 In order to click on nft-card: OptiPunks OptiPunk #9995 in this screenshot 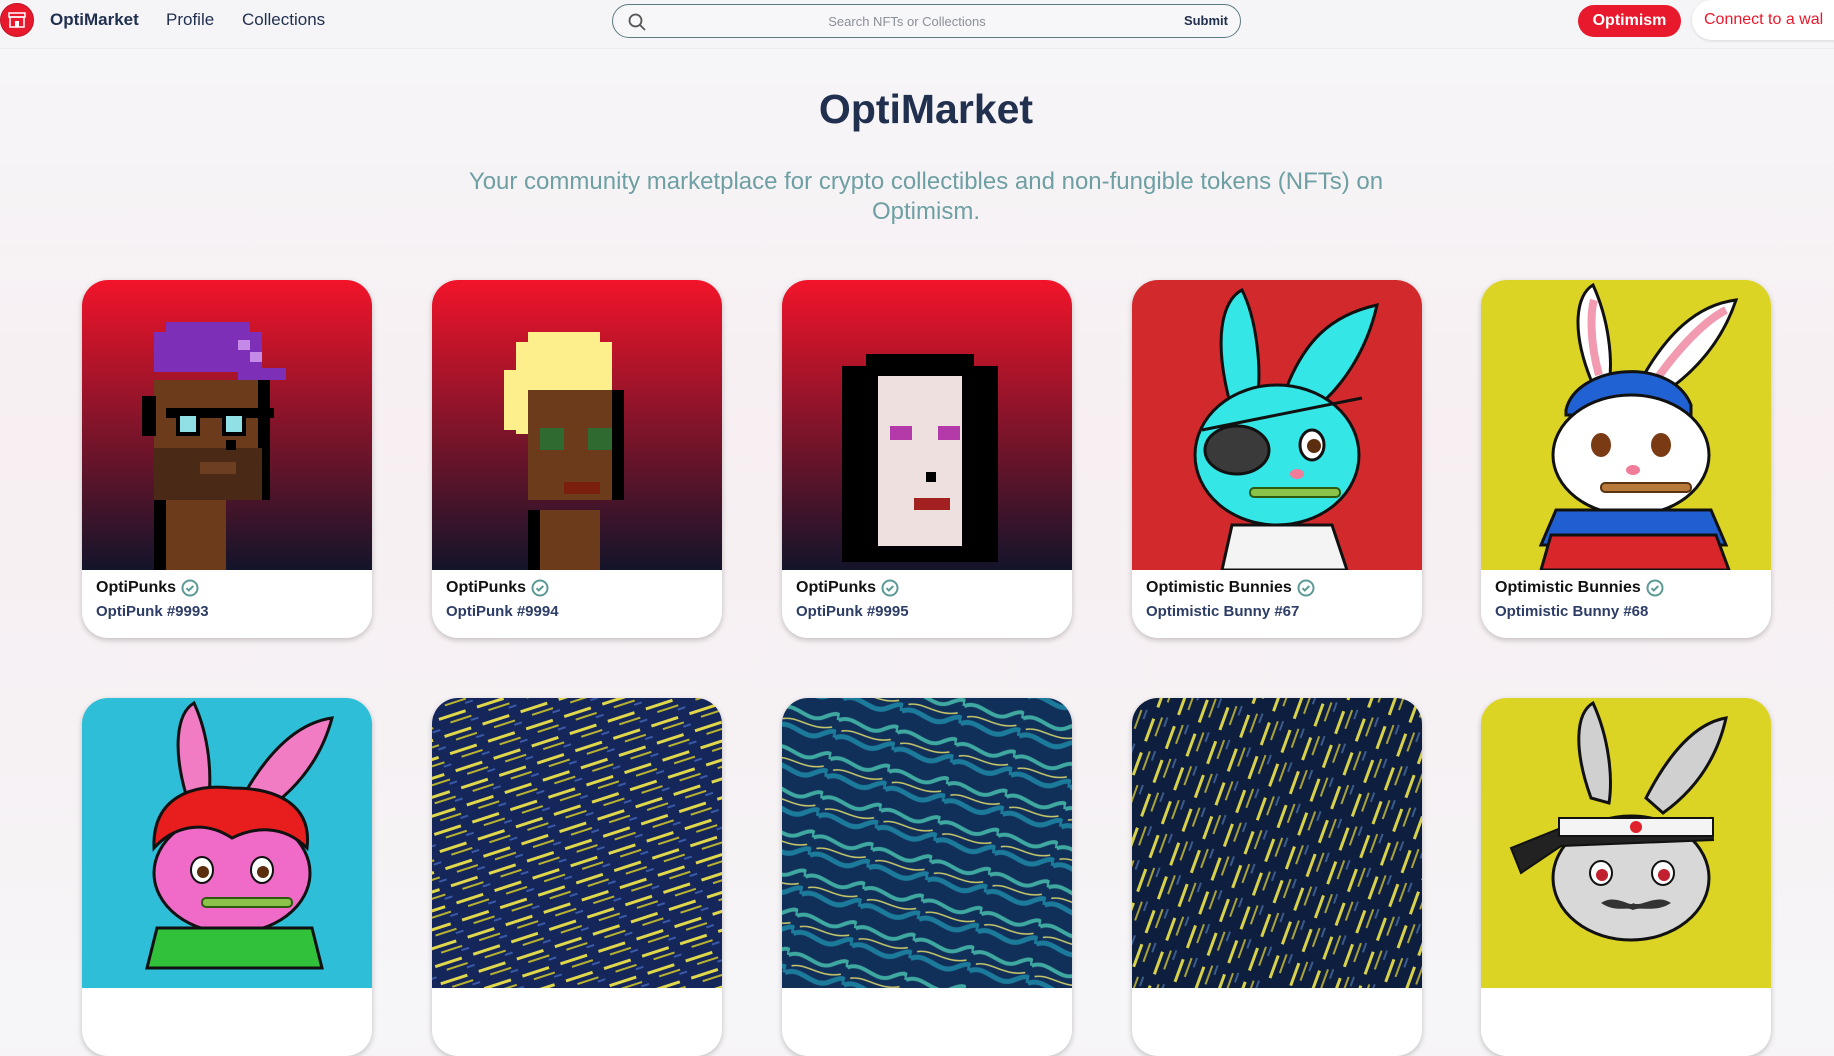, I will do `click(927, 459)`.